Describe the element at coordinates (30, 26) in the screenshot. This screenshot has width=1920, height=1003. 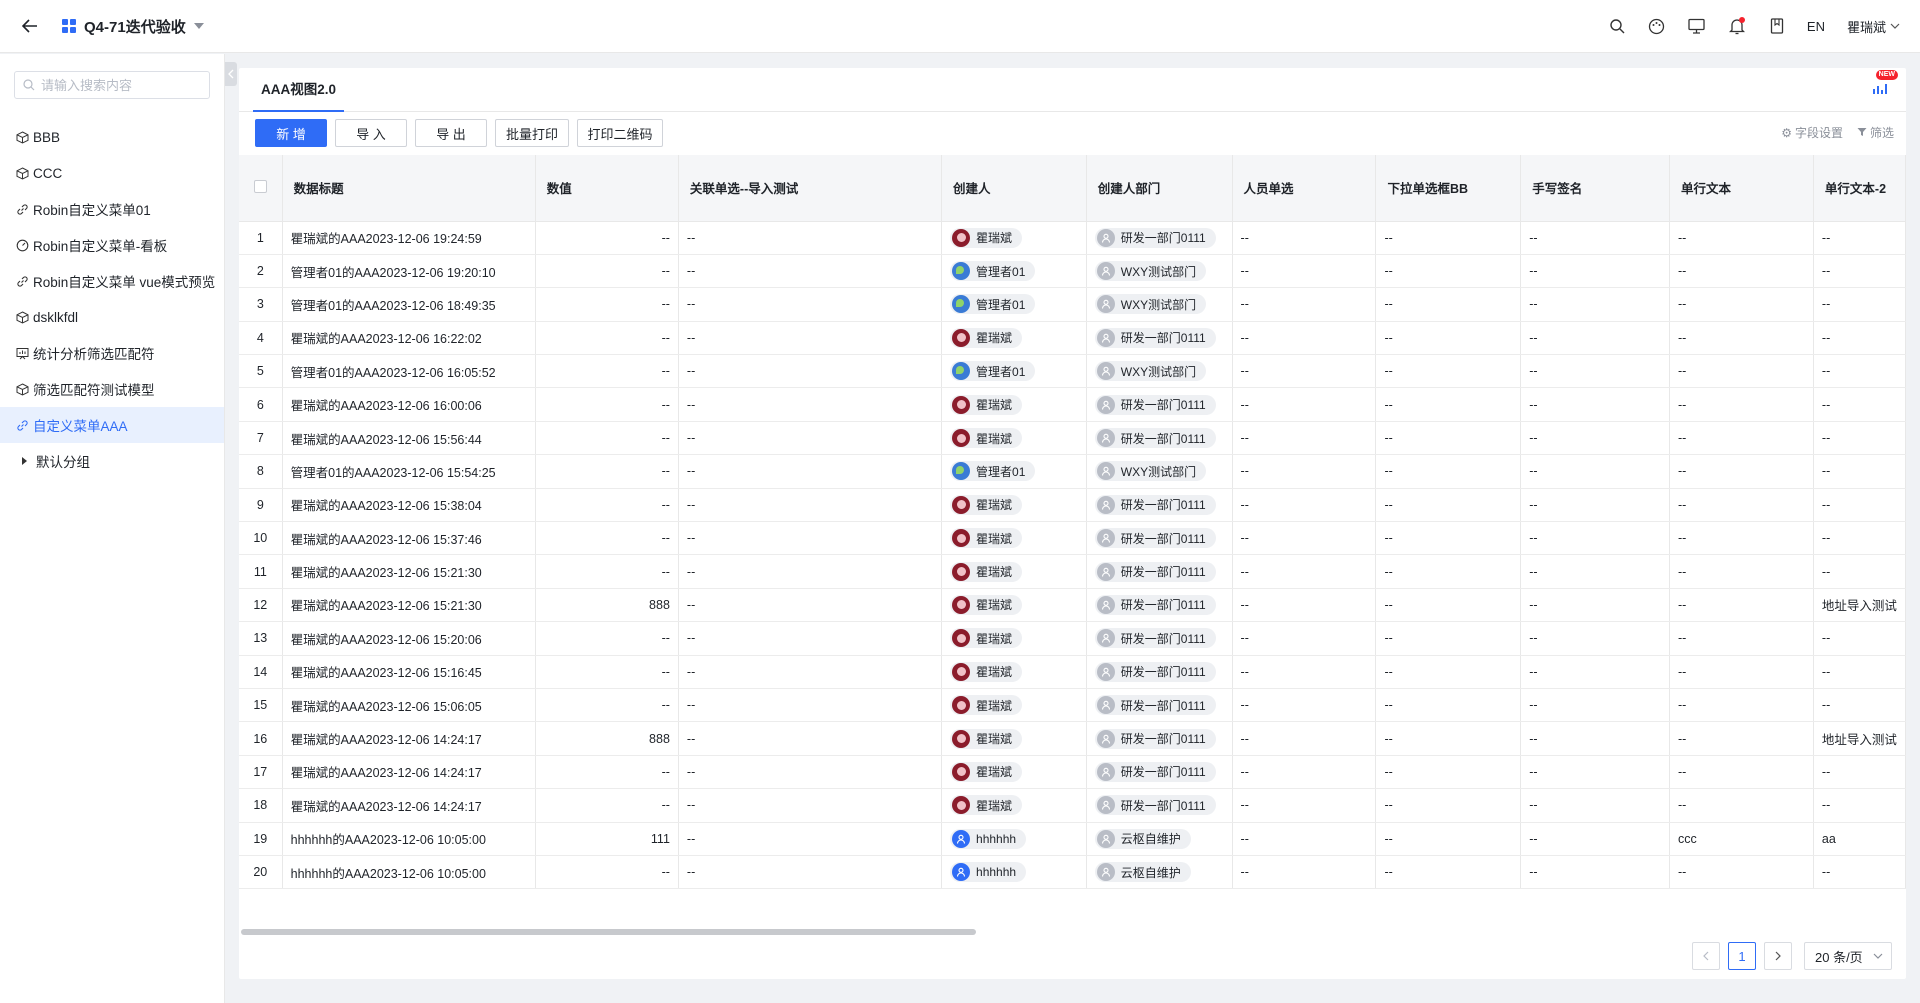
I see `back-arrow-icon` at that location.